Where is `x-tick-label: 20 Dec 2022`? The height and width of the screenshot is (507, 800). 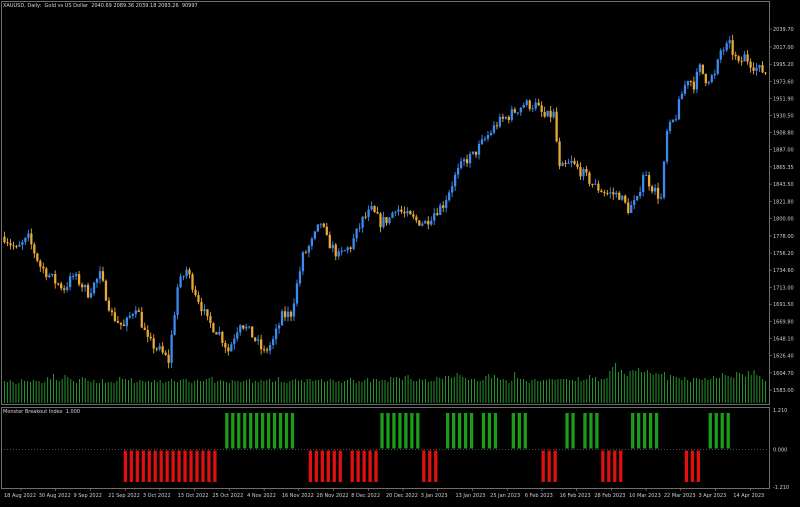
x-tick-label: 20 Dec 2022 is located at coordinates (402, 496).